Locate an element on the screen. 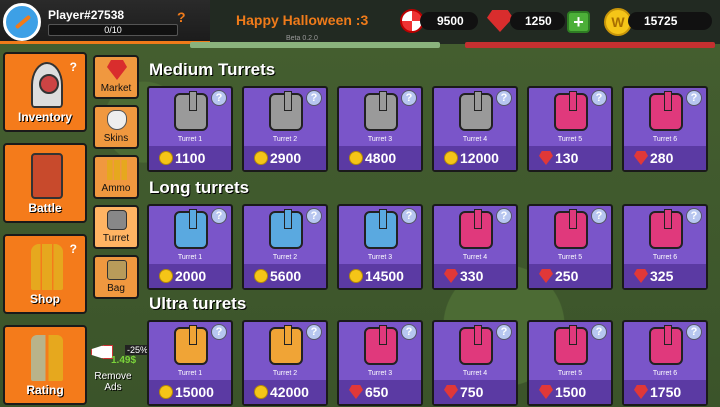 The width and height of the screenshot is (720, 407). nav-battle-button: Battle is located at coordinates (45, 183).